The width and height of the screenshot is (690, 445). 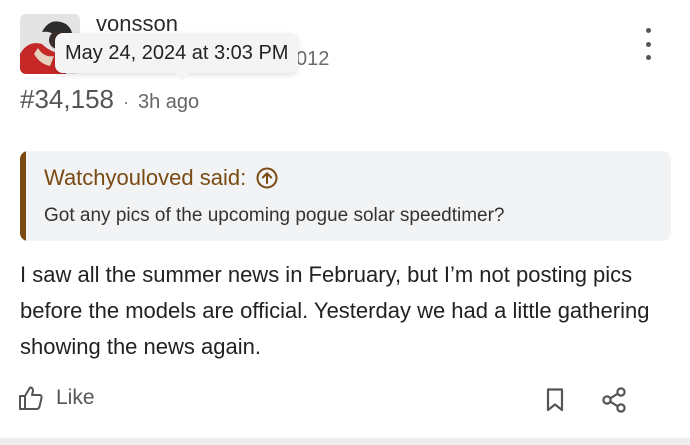 I want to click on joined-date: 012, so click(x=313, y=59).